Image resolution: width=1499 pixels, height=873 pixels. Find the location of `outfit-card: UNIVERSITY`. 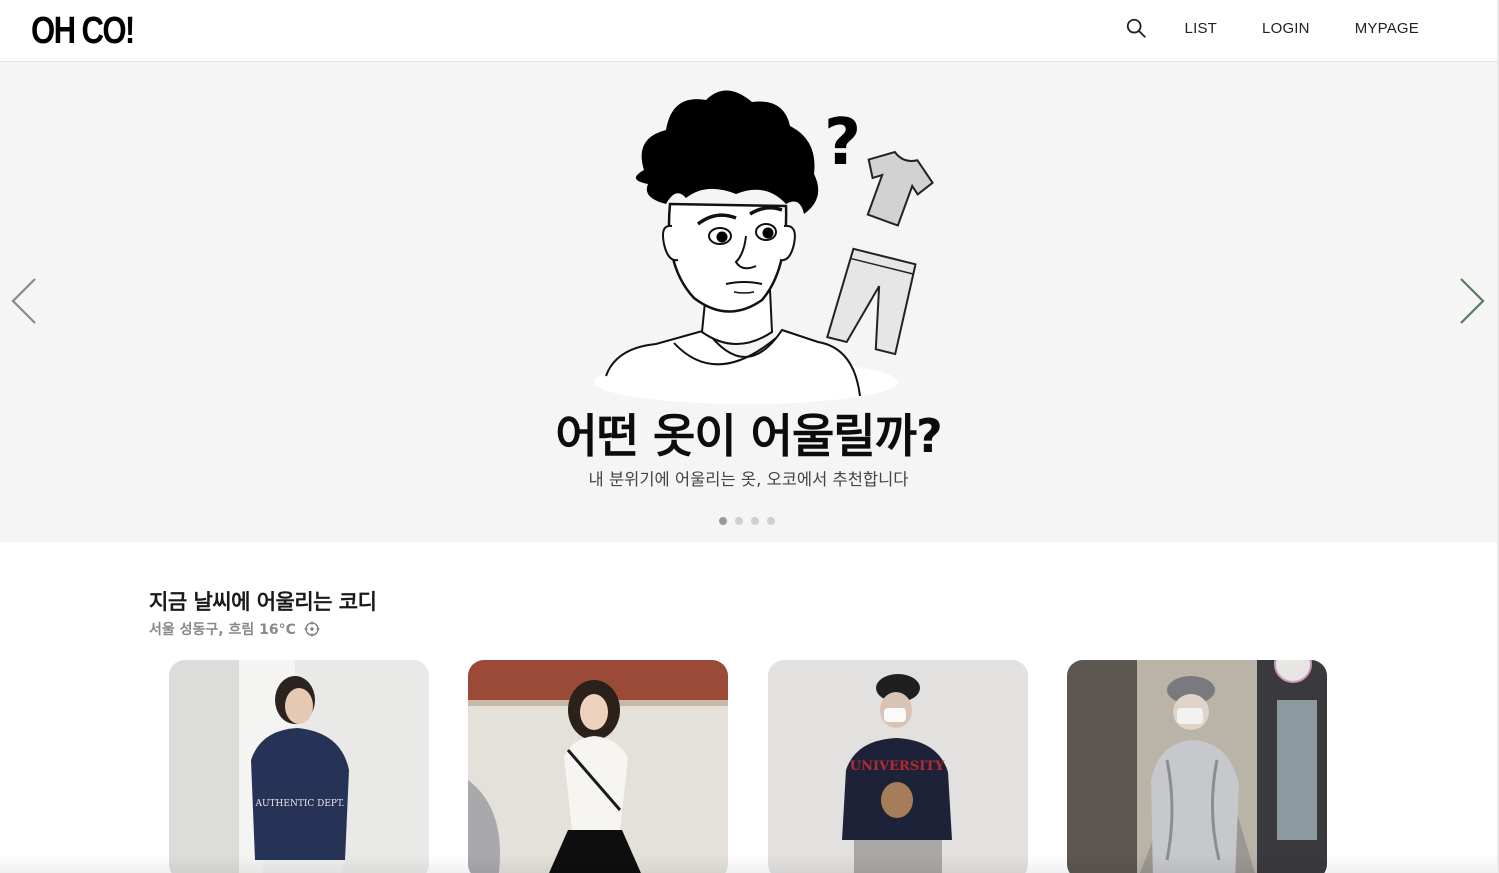

outfit-card: UNIVERSITY is located at coordinates (898, 766).